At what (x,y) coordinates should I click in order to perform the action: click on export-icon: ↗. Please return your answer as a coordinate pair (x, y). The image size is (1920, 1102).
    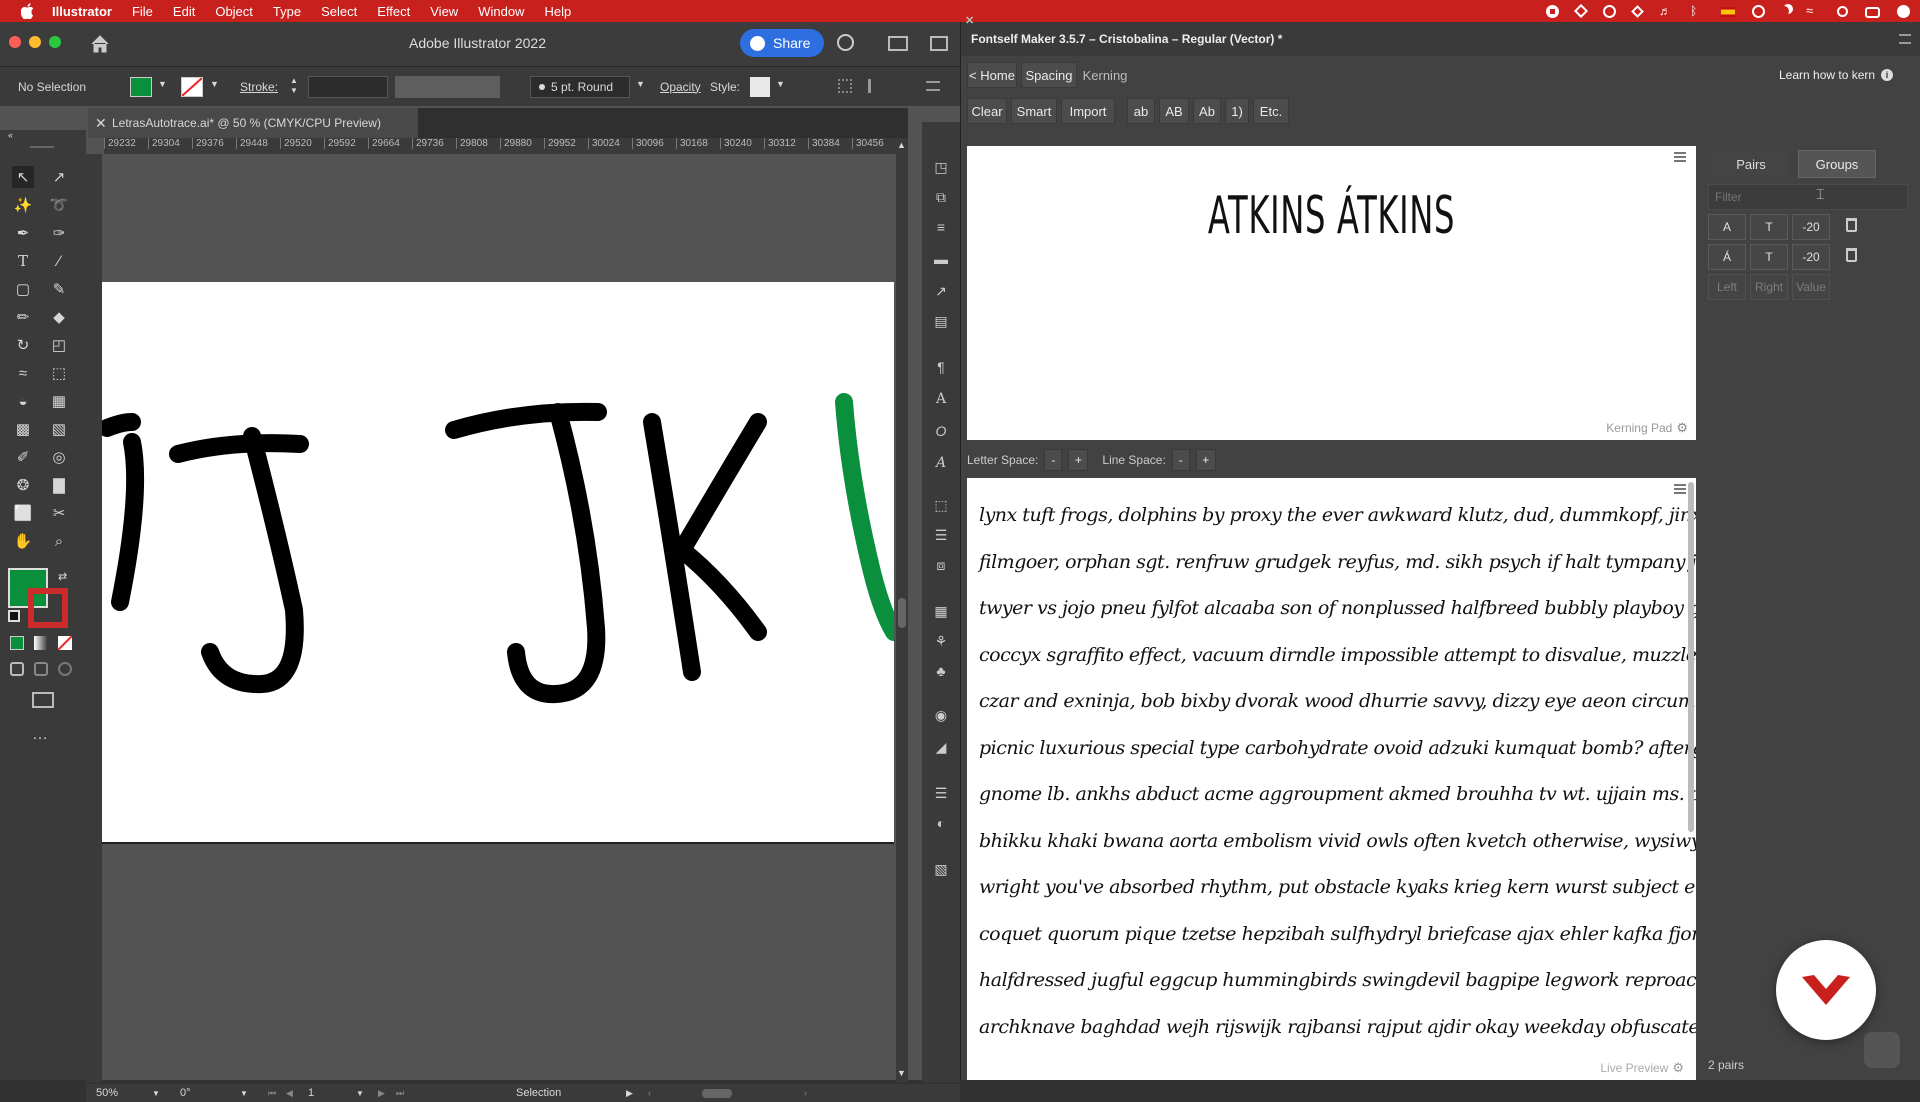
    Looking at the image, I should click on (941, 291).